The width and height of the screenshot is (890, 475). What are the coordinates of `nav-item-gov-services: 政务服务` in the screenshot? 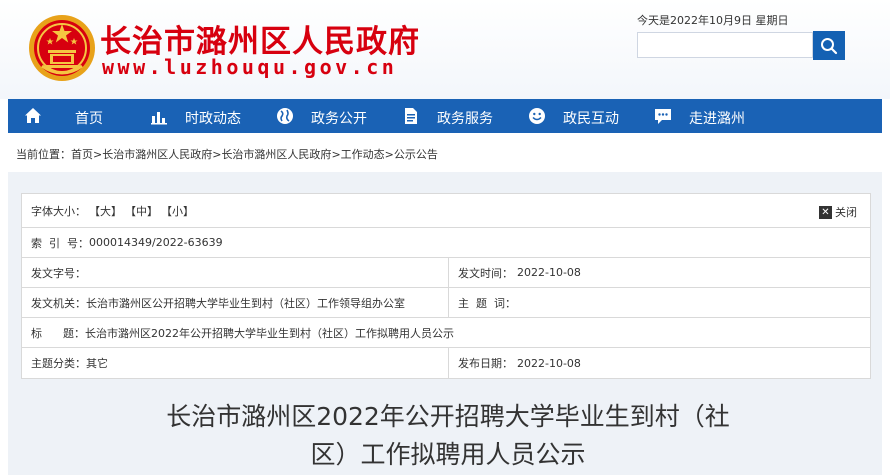 It's located at (449, 116).